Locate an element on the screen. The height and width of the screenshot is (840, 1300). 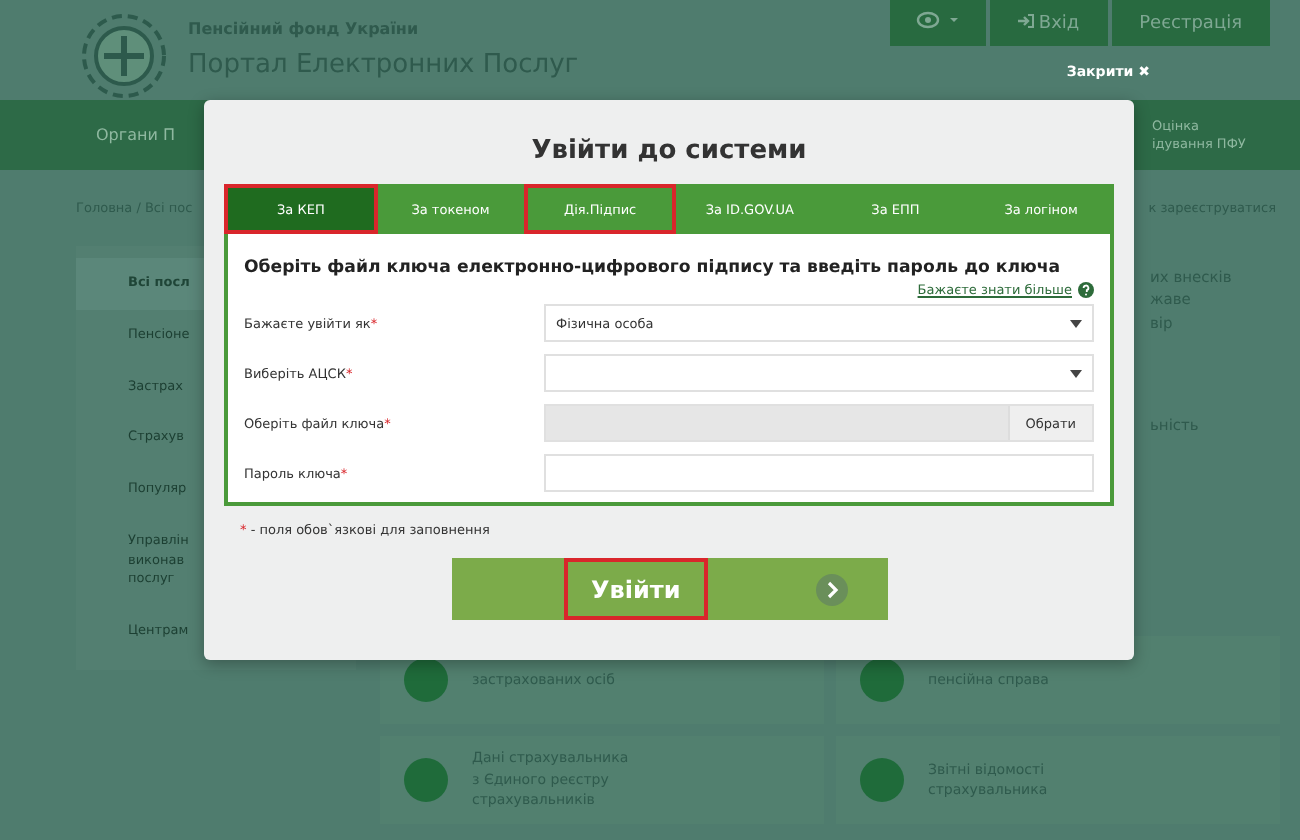
dialog-title: Увійти до системи is located at coordinates (669, 151).